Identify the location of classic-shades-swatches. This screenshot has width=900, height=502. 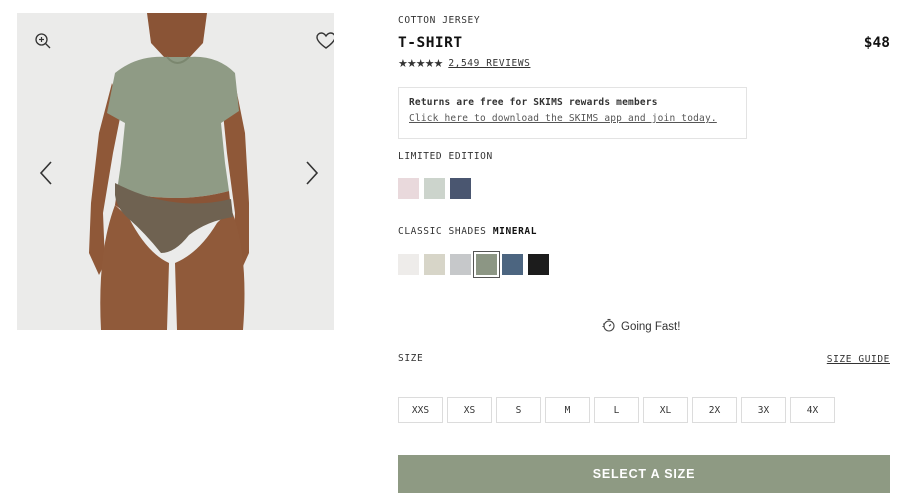
(473, 264).